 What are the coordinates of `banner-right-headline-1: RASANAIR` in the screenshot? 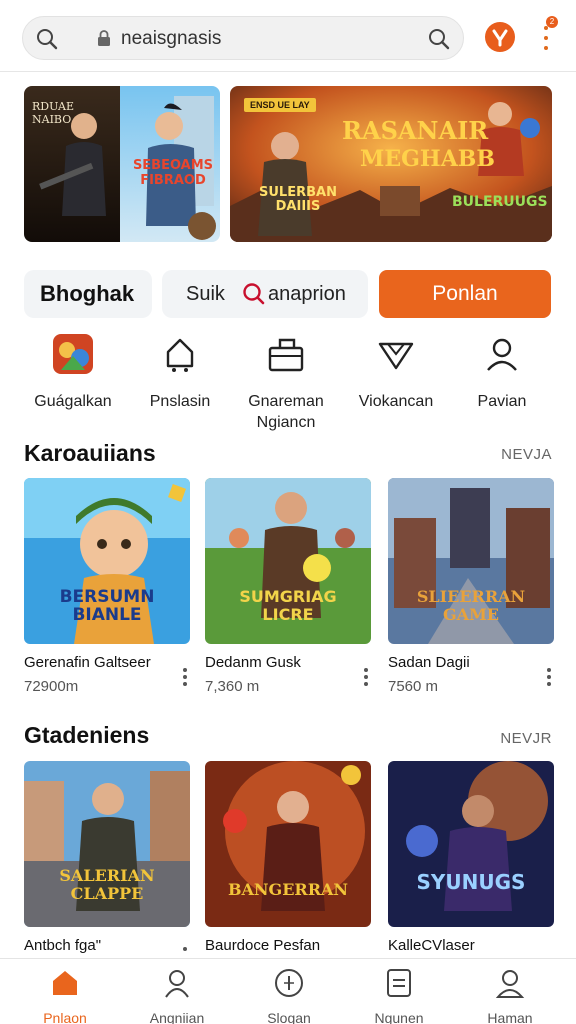 It's located at (415, 130).